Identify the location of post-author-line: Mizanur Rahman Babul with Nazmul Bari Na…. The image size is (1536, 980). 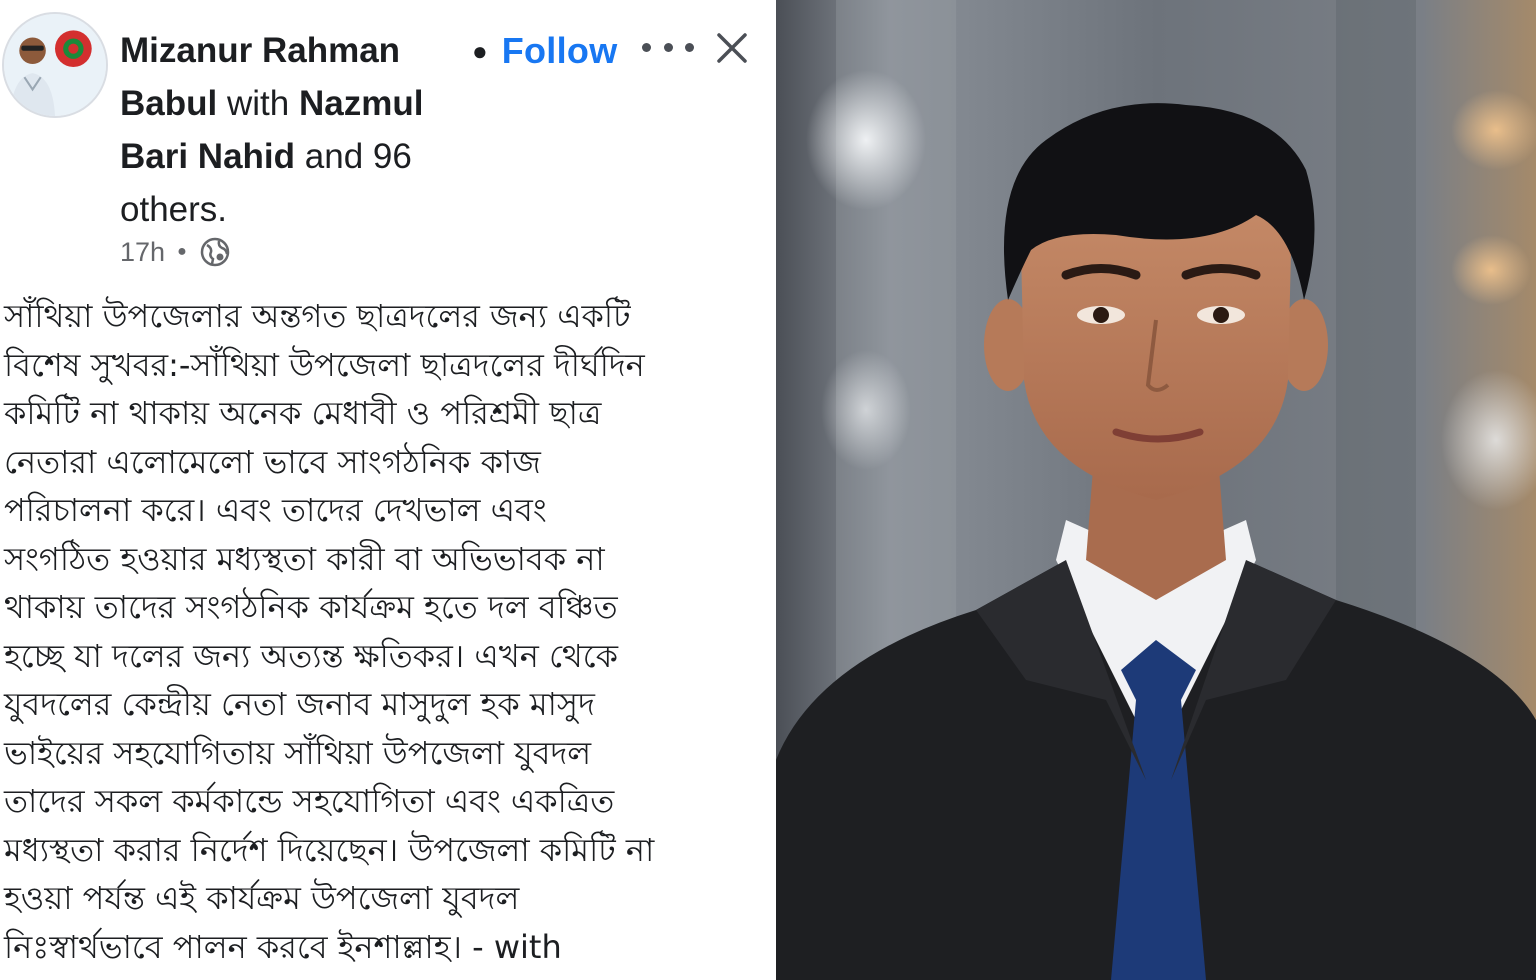
(295, 130).